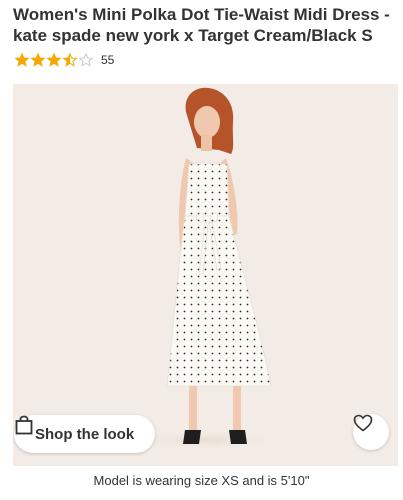  What do you see at coordinates (24, 425) in the screenshot?
I see `shopping-bag-icon` at bounding box center [24, 425].